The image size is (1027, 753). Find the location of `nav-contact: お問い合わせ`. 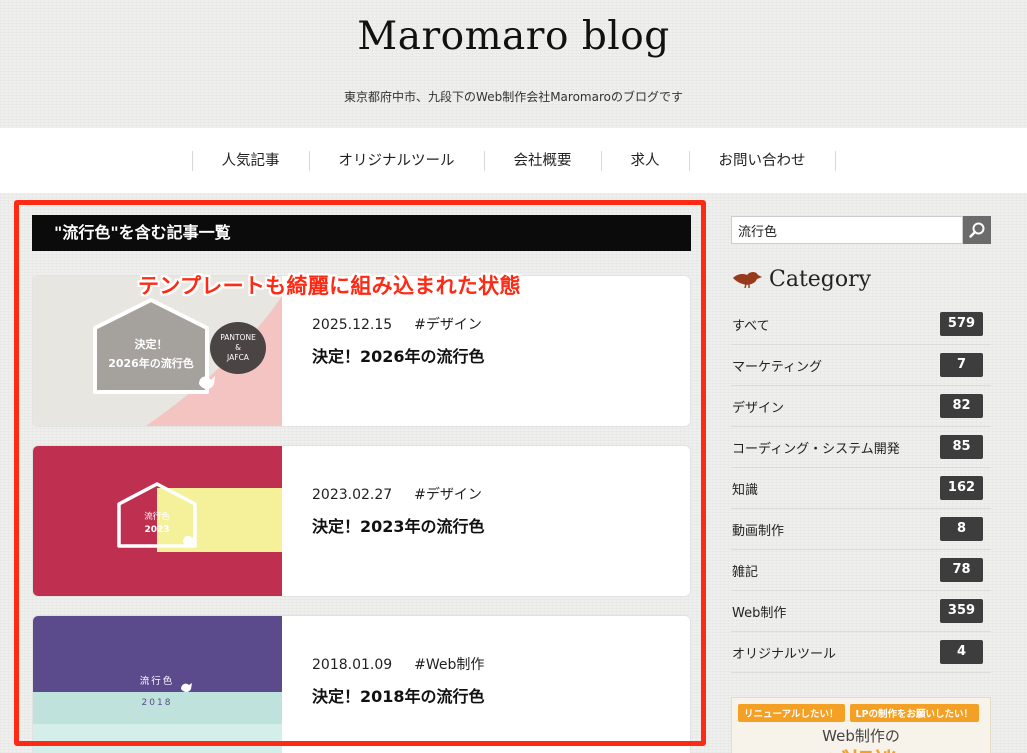

nav-contact: お問い合わせ is located at coordinates (762, 160).